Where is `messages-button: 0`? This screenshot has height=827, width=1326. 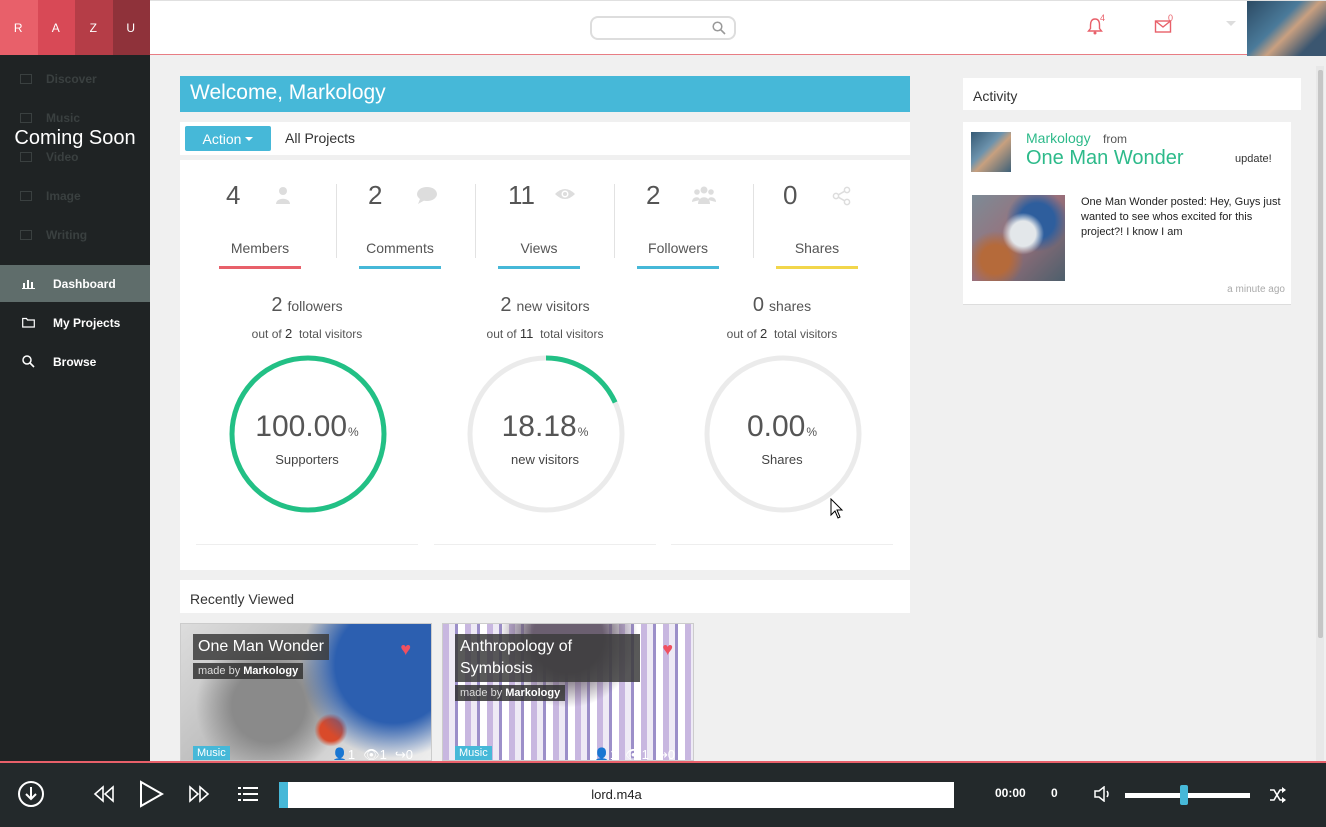
messages-button: 0 is located at coordinates (1163, 26).